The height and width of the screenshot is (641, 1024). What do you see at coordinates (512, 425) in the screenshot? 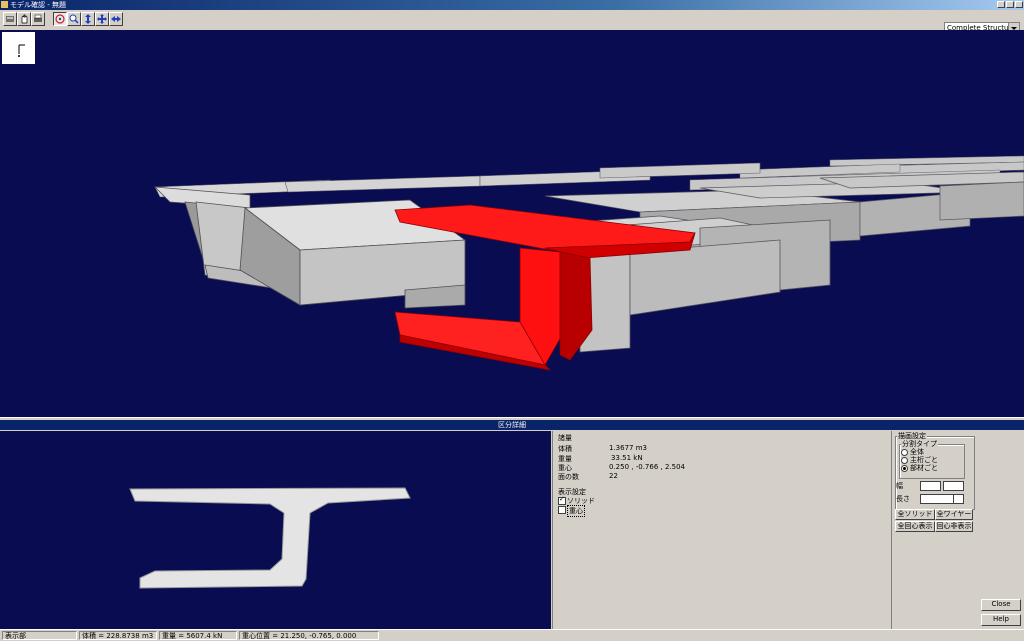
I see `section-header: 区分詳細` at bounding box center [512, 425].